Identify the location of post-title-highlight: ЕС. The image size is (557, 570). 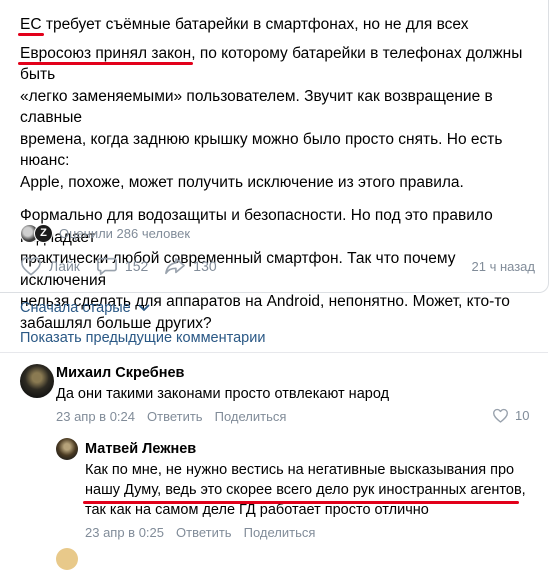
(31, 24).